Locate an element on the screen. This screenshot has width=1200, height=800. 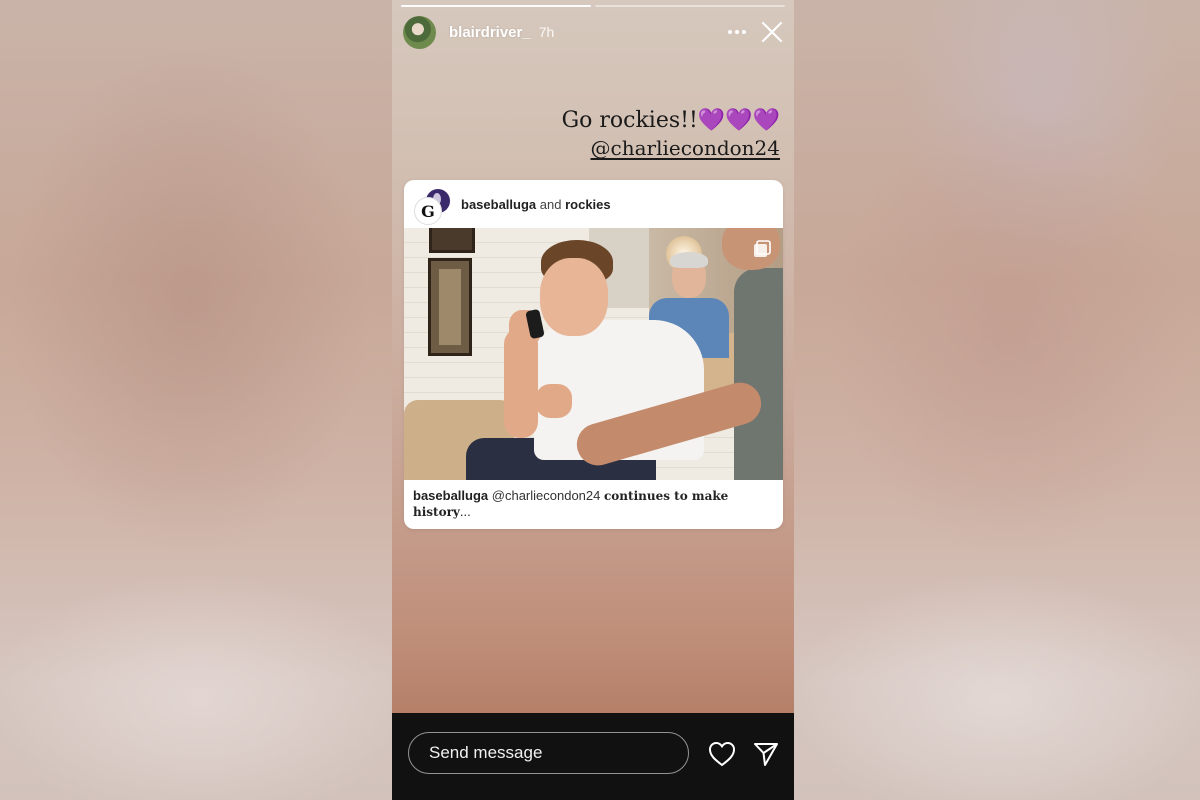
story-username: blairdriver_ is located at coordinates (490, 32).